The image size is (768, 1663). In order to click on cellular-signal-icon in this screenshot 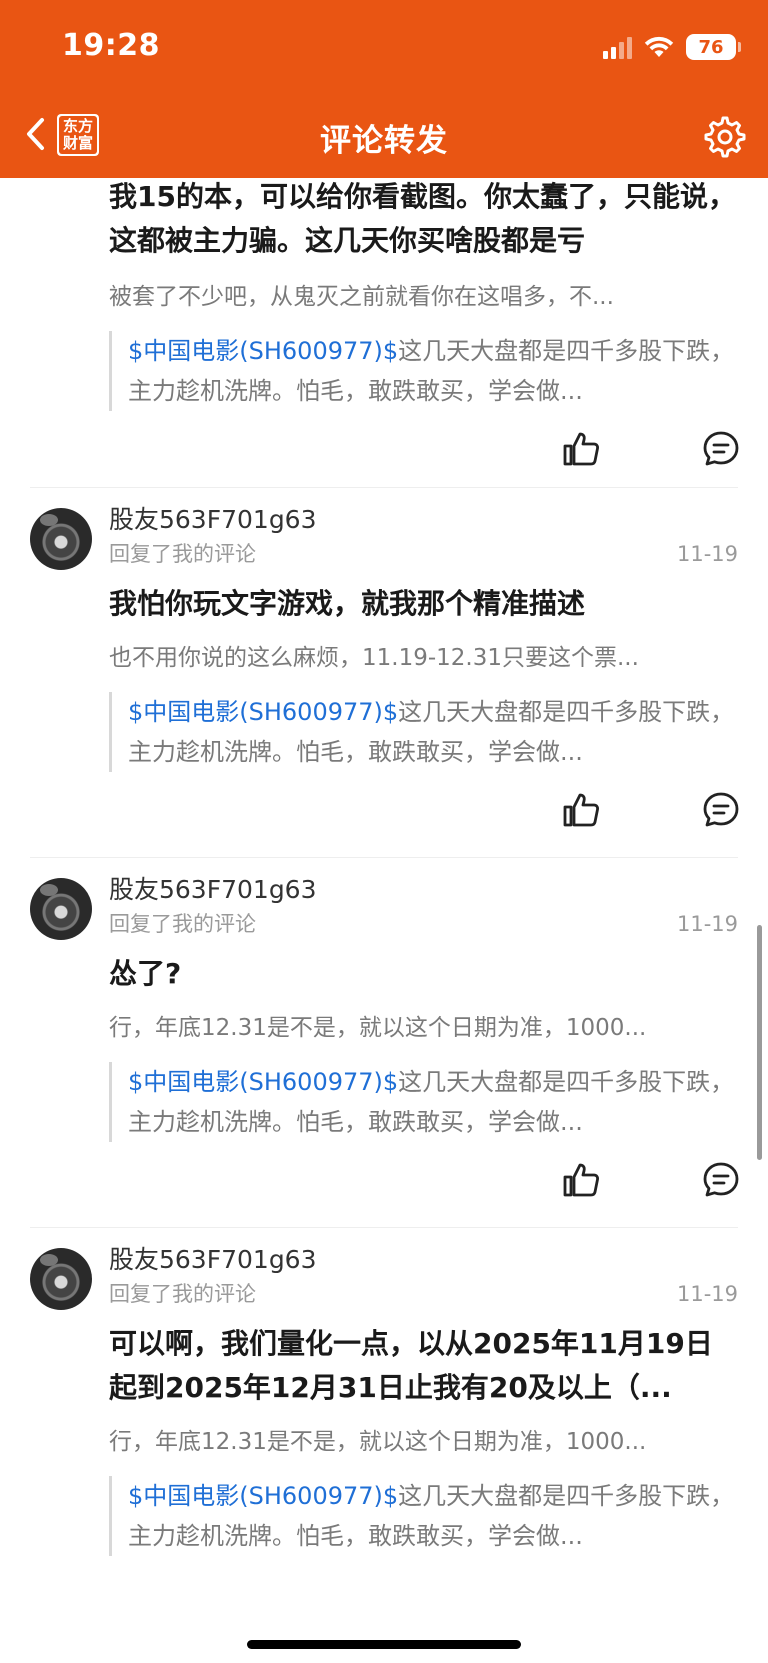, I will do `click(617, 47)`.